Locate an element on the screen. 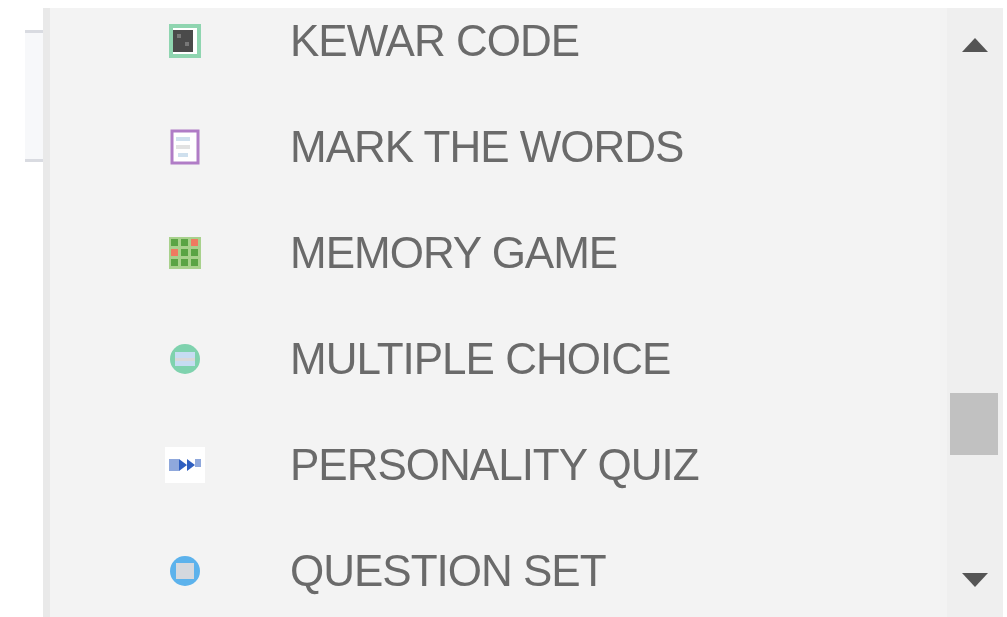 This screenshot has height=617, width=1007. document-icon is located at coordinates (185, 147).